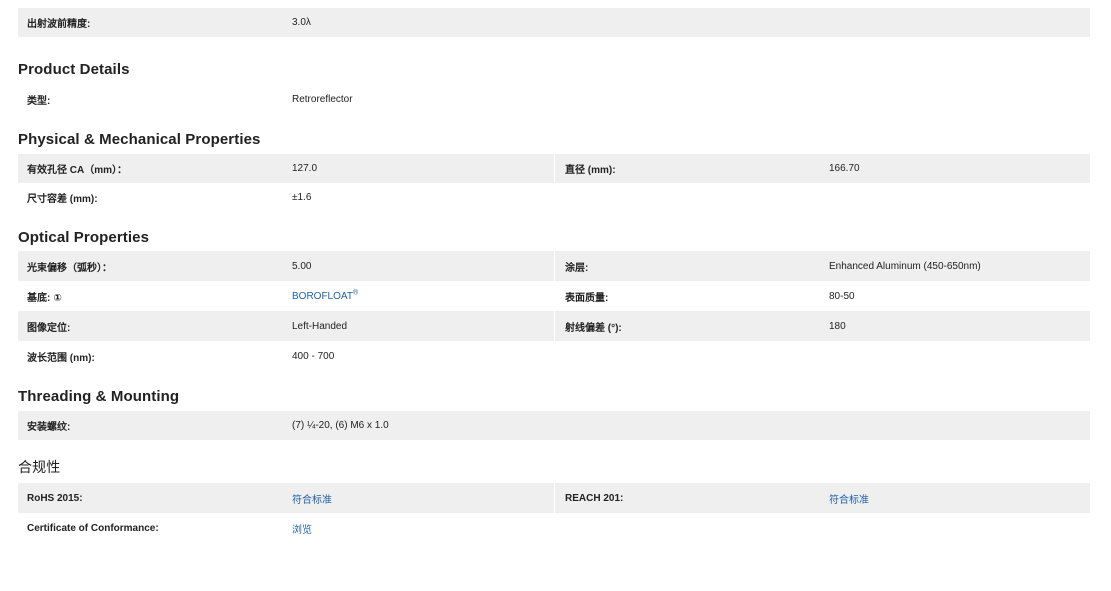  What do you see at coordinates (39, 298) in the screenshot?
I see `substrate-label-text: 基底:` at bounding box center [39, 298].